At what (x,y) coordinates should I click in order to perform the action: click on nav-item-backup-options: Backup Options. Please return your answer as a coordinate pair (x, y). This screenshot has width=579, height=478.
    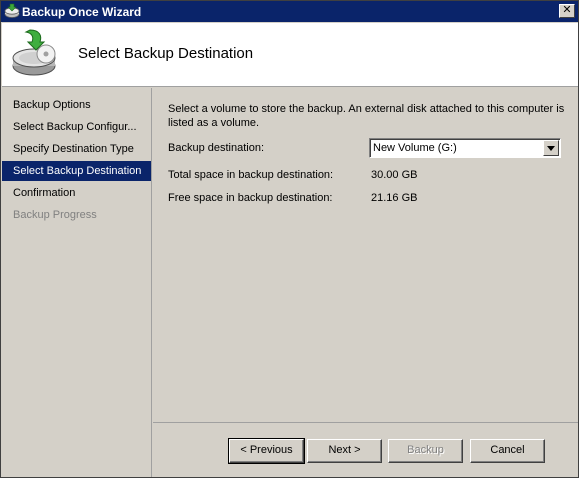
    Looking at the image, I should click on (76, 105).